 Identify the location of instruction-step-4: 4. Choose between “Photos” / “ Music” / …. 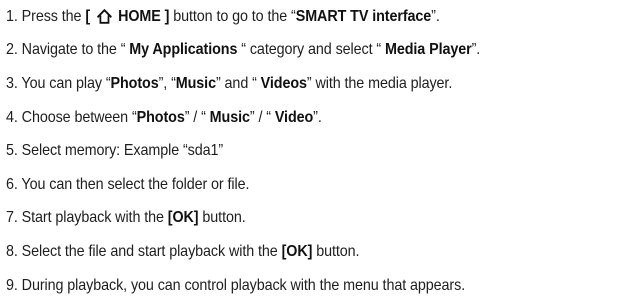
(291, 118).